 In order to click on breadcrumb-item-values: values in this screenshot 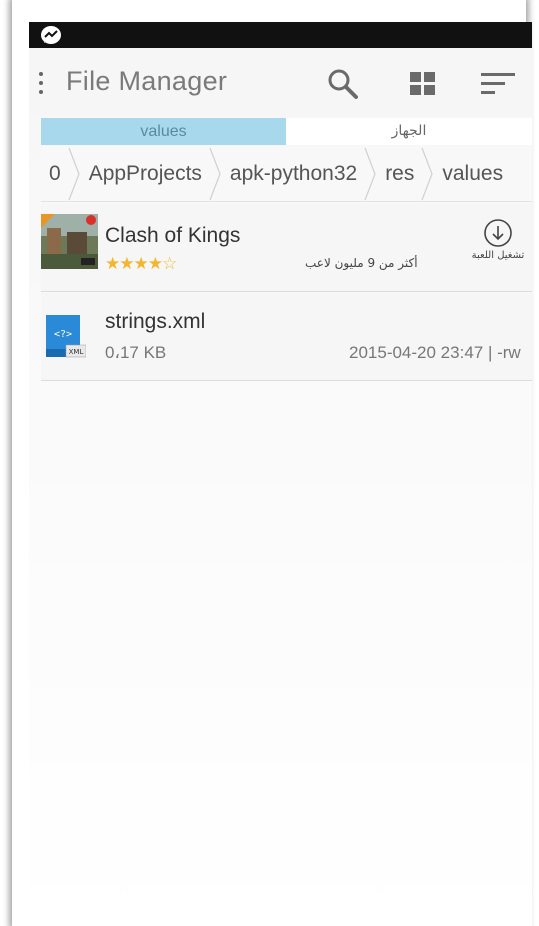, I will do `click(471, 173)`.